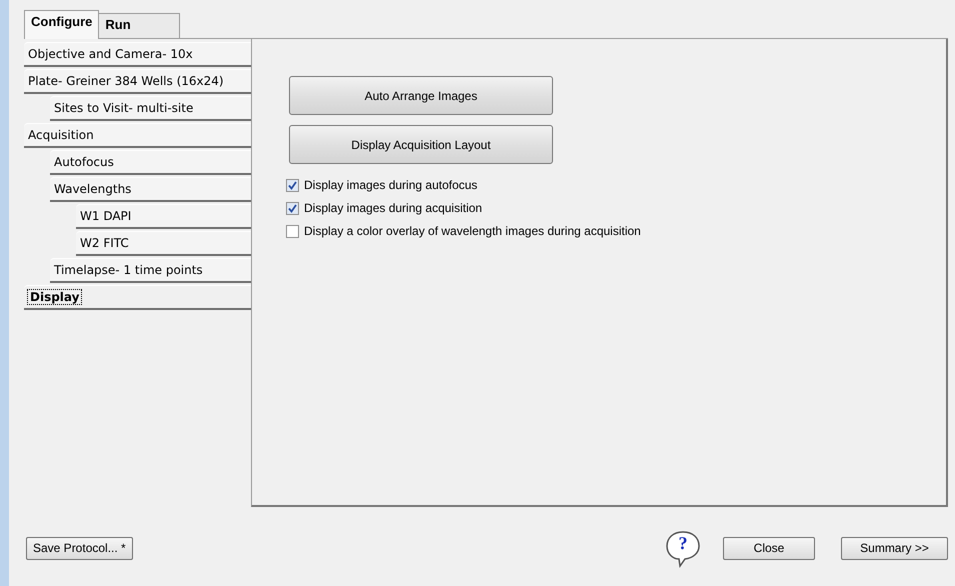 This screenshot has width=955, height=586. Describe the element at coordinates (391, 185) in the screenshot. I see `checkbox-label: Display images during autofocus` at that location.